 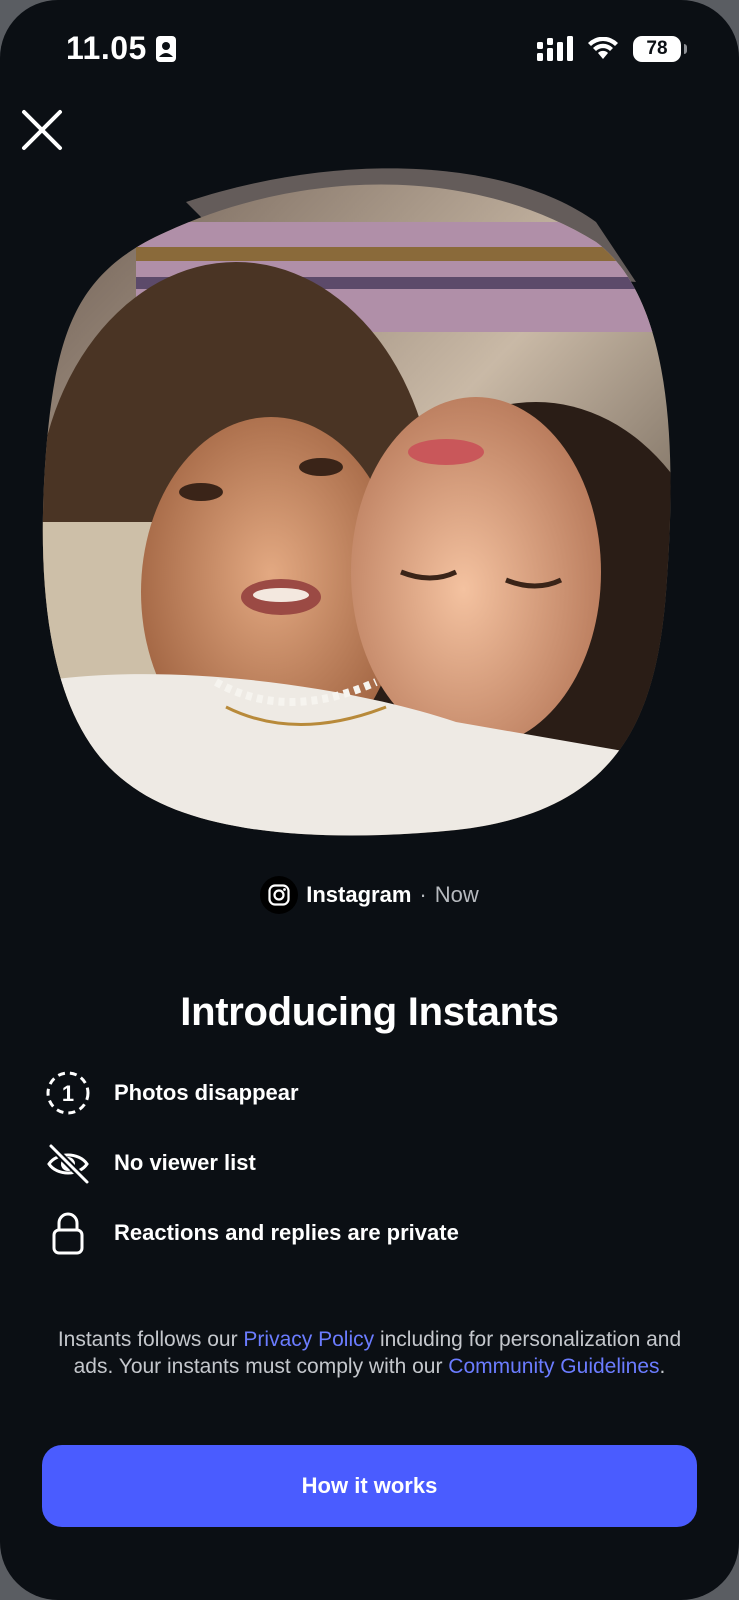 I want to click on feature-item-no-viewer-list: No viewer list, so click(x=150, y=1163).